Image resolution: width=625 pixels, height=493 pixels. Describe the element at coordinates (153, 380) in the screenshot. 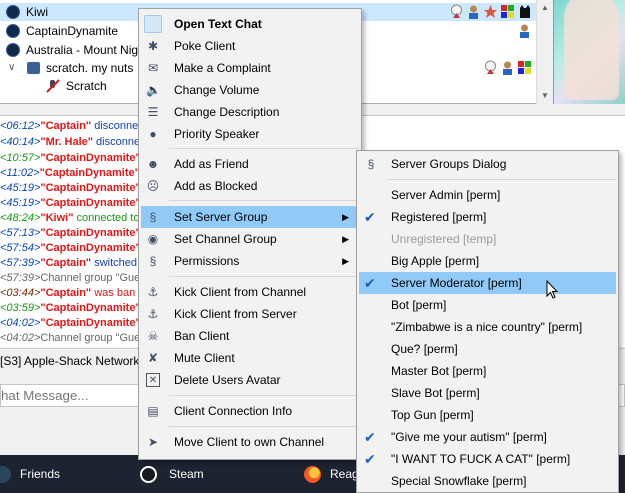

I see `delete-avatar-icon: ✕` at that location.